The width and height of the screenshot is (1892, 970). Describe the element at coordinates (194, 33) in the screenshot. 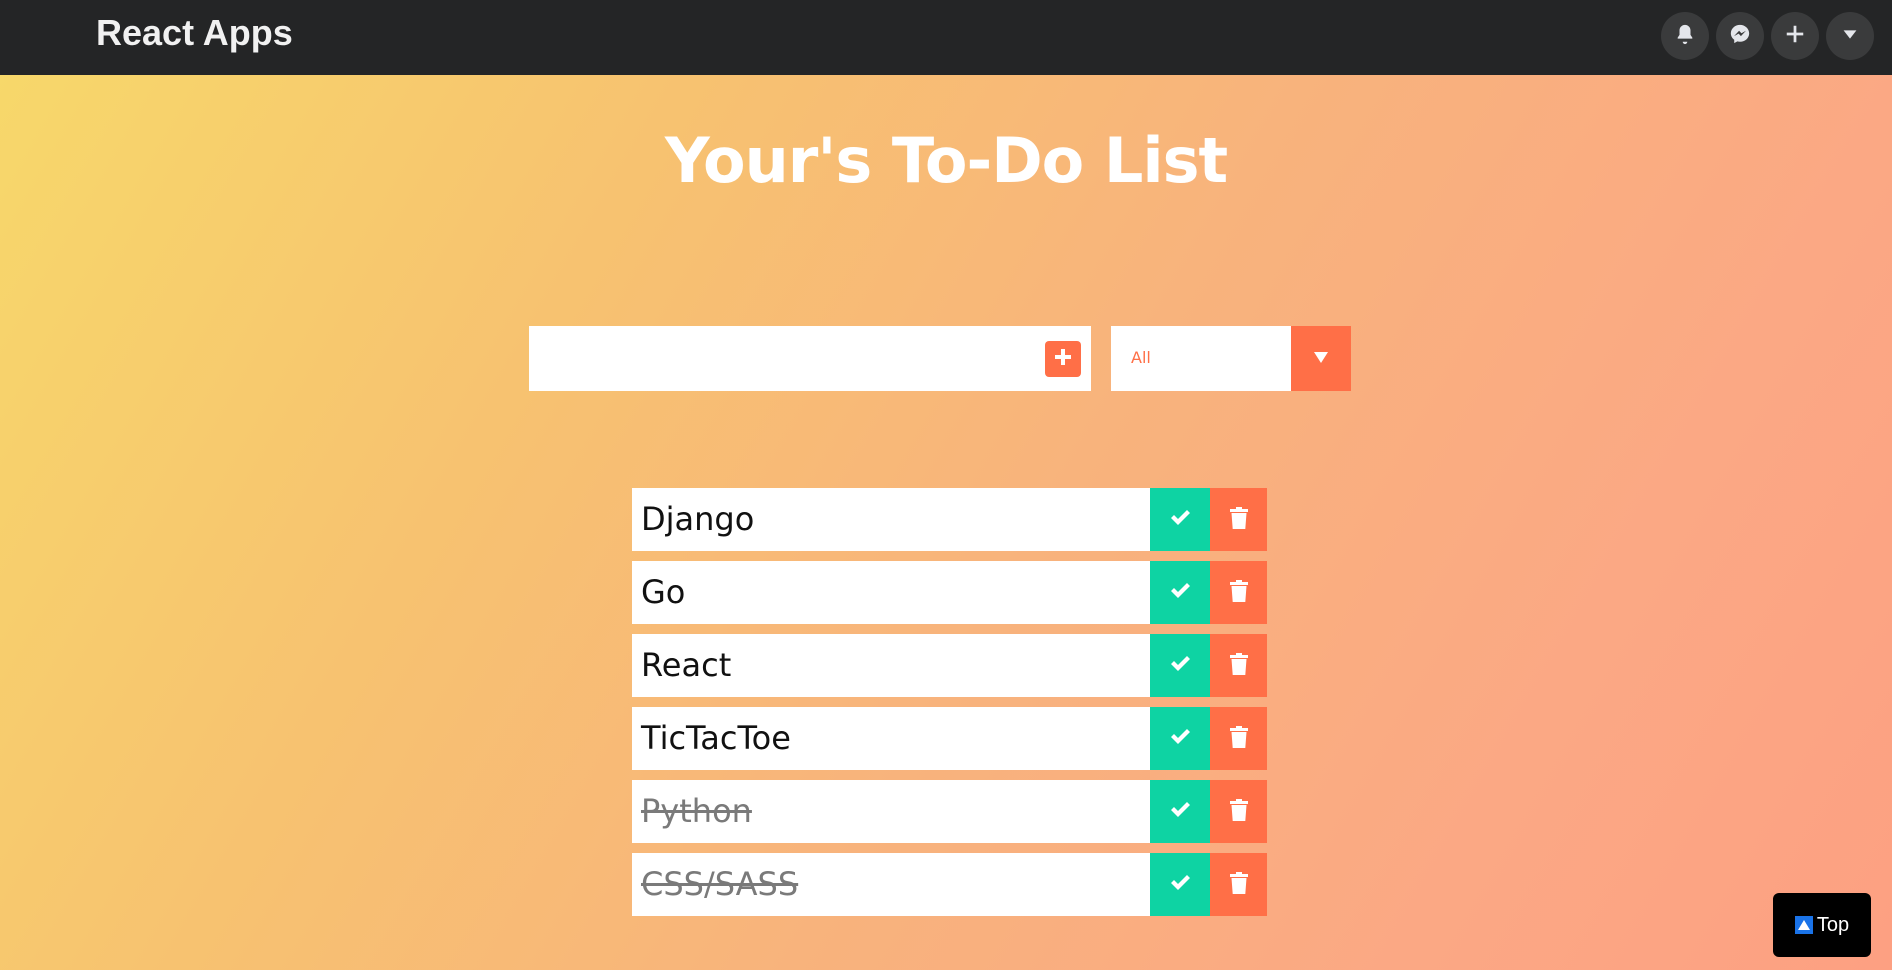

I see `brand-title: React Apps` at that location.